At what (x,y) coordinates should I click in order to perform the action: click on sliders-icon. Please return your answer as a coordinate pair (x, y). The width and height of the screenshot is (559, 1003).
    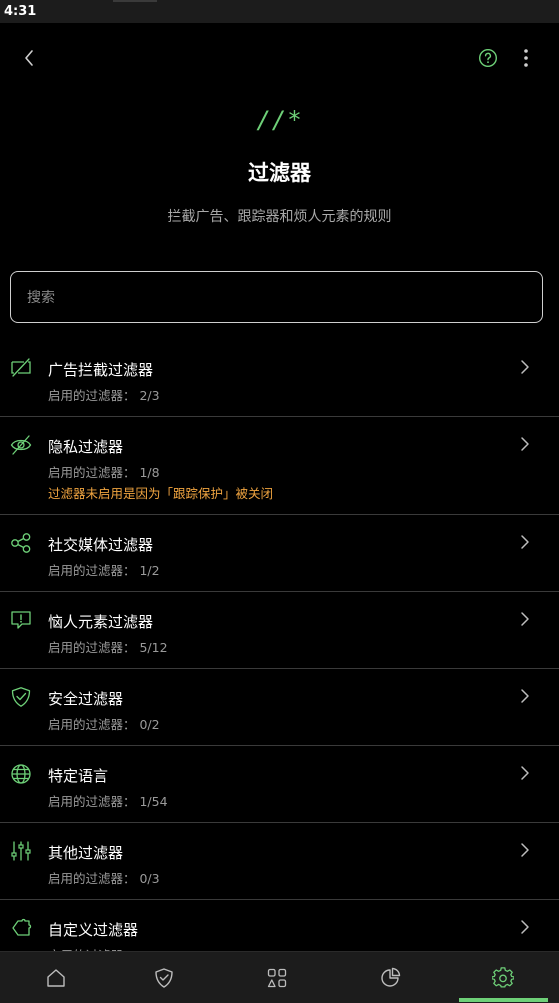
    Looking at the image, I should click on (21, 851).